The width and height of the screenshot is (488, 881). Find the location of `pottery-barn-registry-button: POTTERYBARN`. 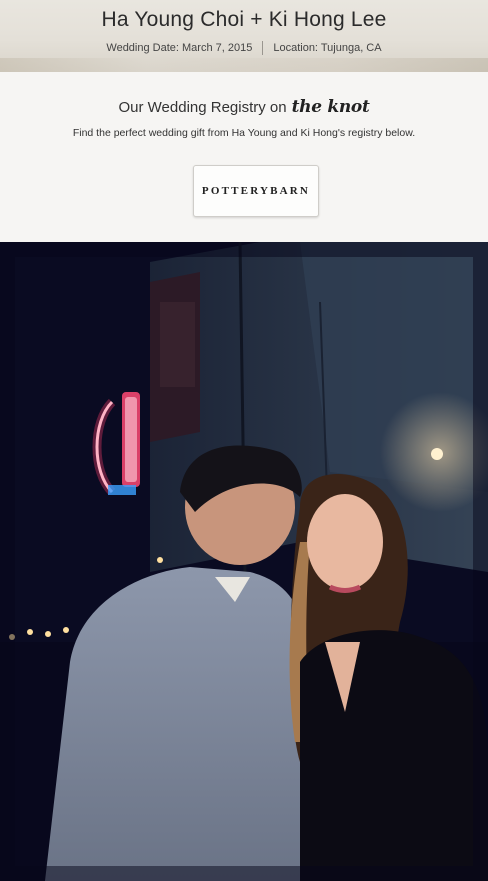

pottery-barn-registry-button: POTTERYBARN is located at coordinates (256, 191).